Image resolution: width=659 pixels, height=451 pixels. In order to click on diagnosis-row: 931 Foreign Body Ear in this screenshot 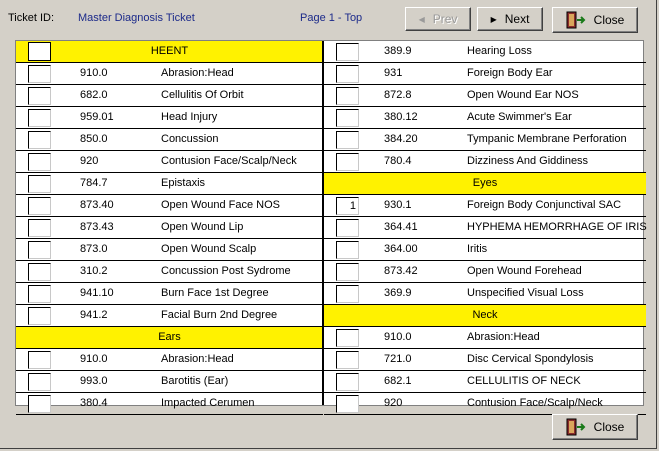, I will do `click(485, 74)`.